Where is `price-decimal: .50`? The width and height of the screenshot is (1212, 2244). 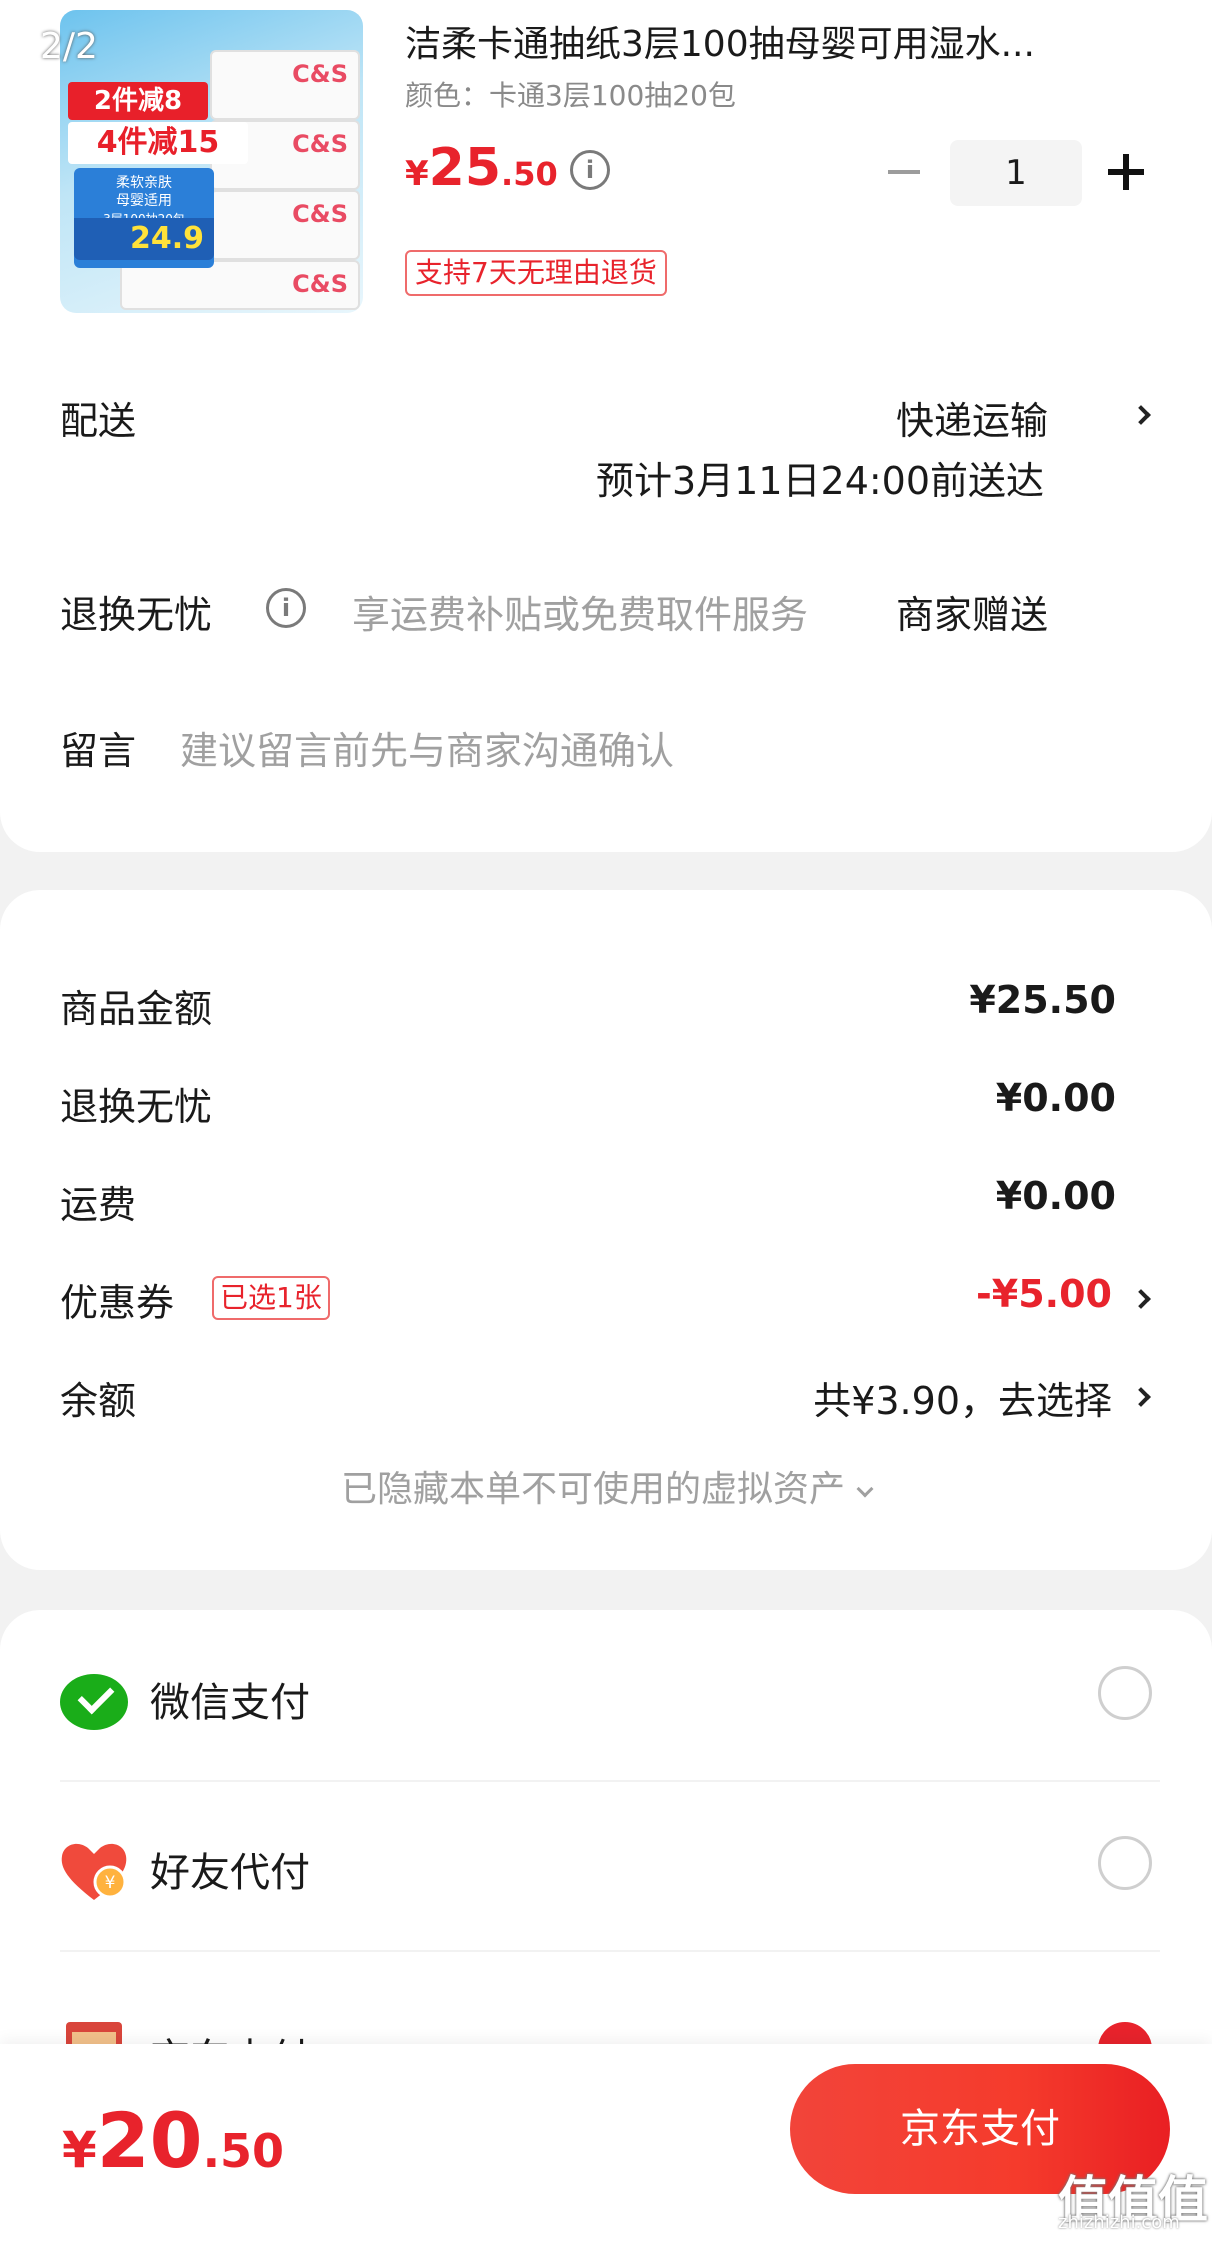 price-decimal: .50 is located at coordinates (529, 174).